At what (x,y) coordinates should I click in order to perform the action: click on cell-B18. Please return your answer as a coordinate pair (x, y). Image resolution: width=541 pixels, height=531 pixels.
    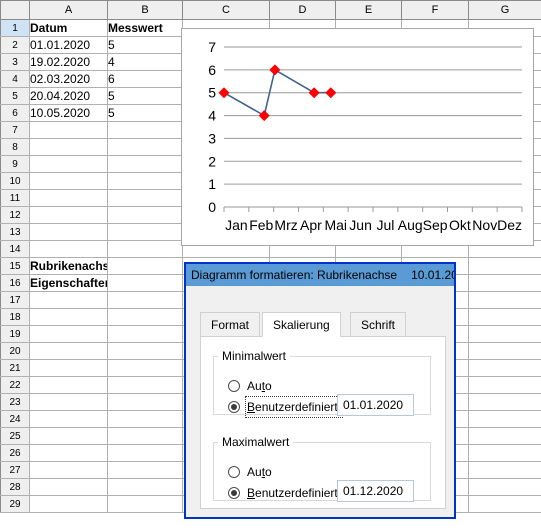
    Looking at the image, I should click on (145, 317).